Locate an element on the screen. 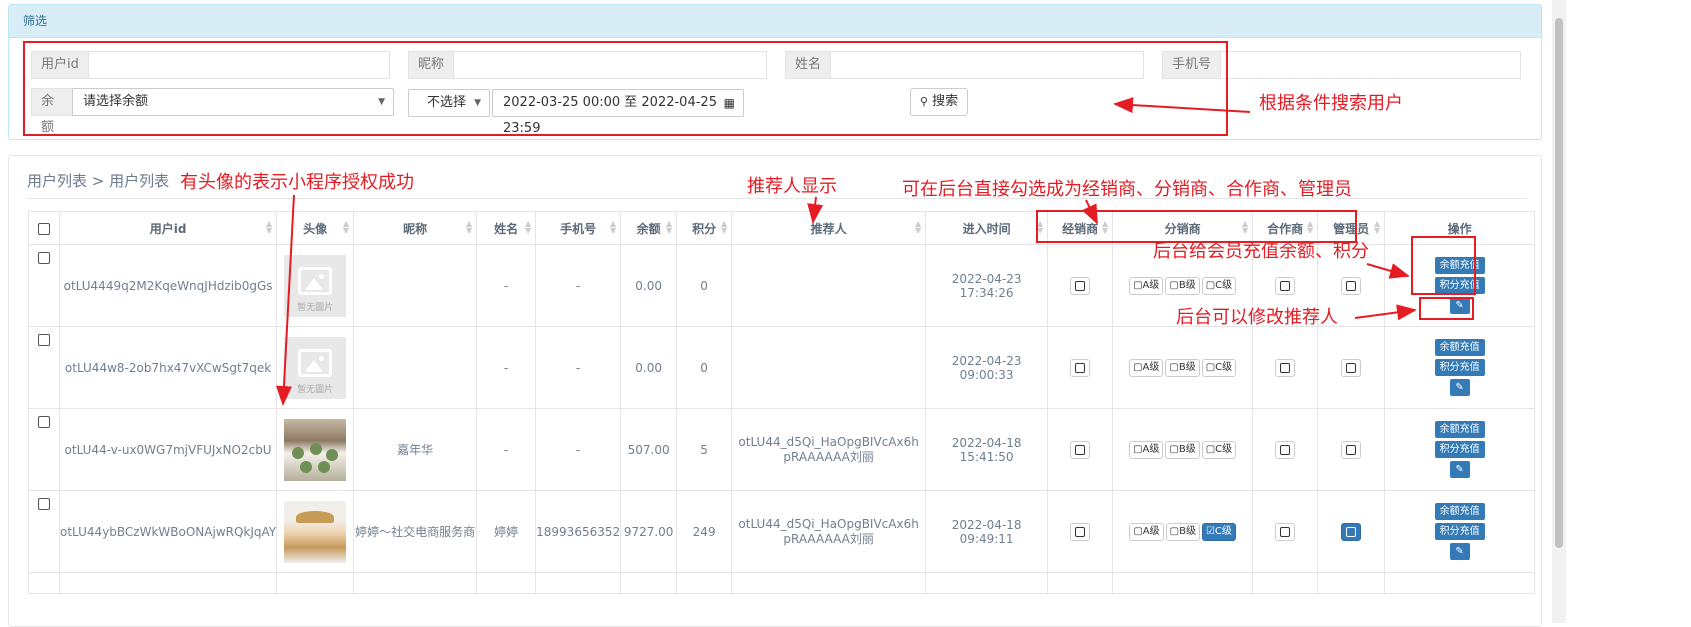  arrow-roles is located at coordinates (1090, 212).